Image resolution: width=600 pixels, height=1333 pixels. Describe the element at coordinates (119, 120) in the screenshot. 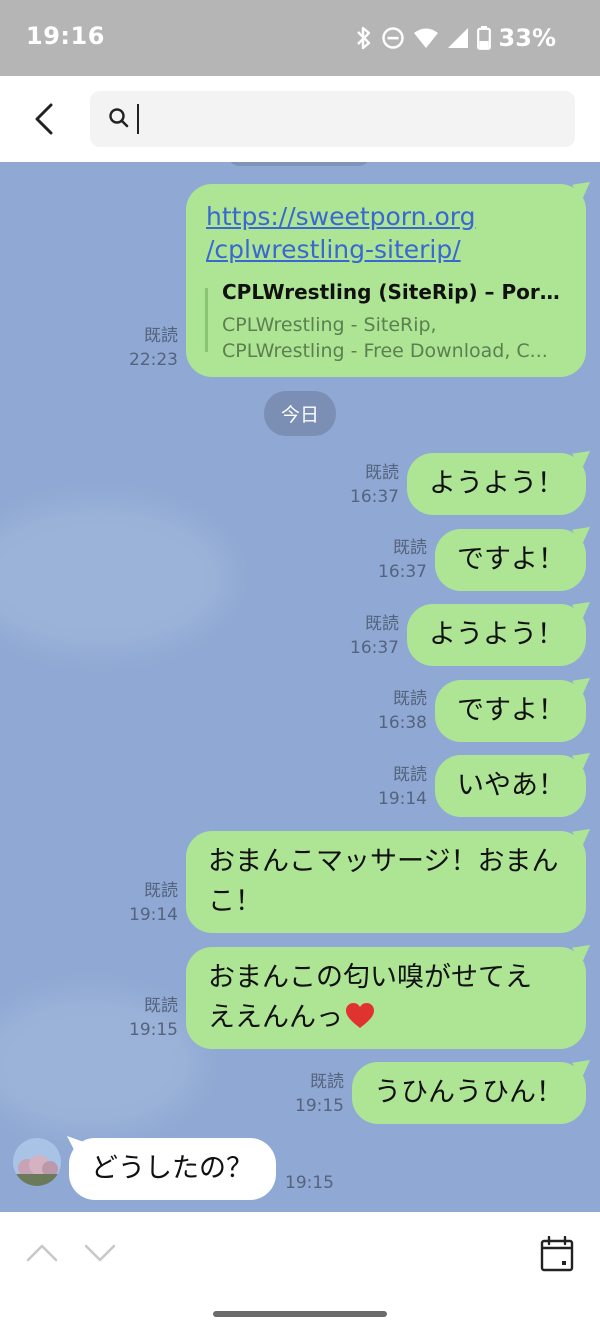

I see `search-icon` at that location.